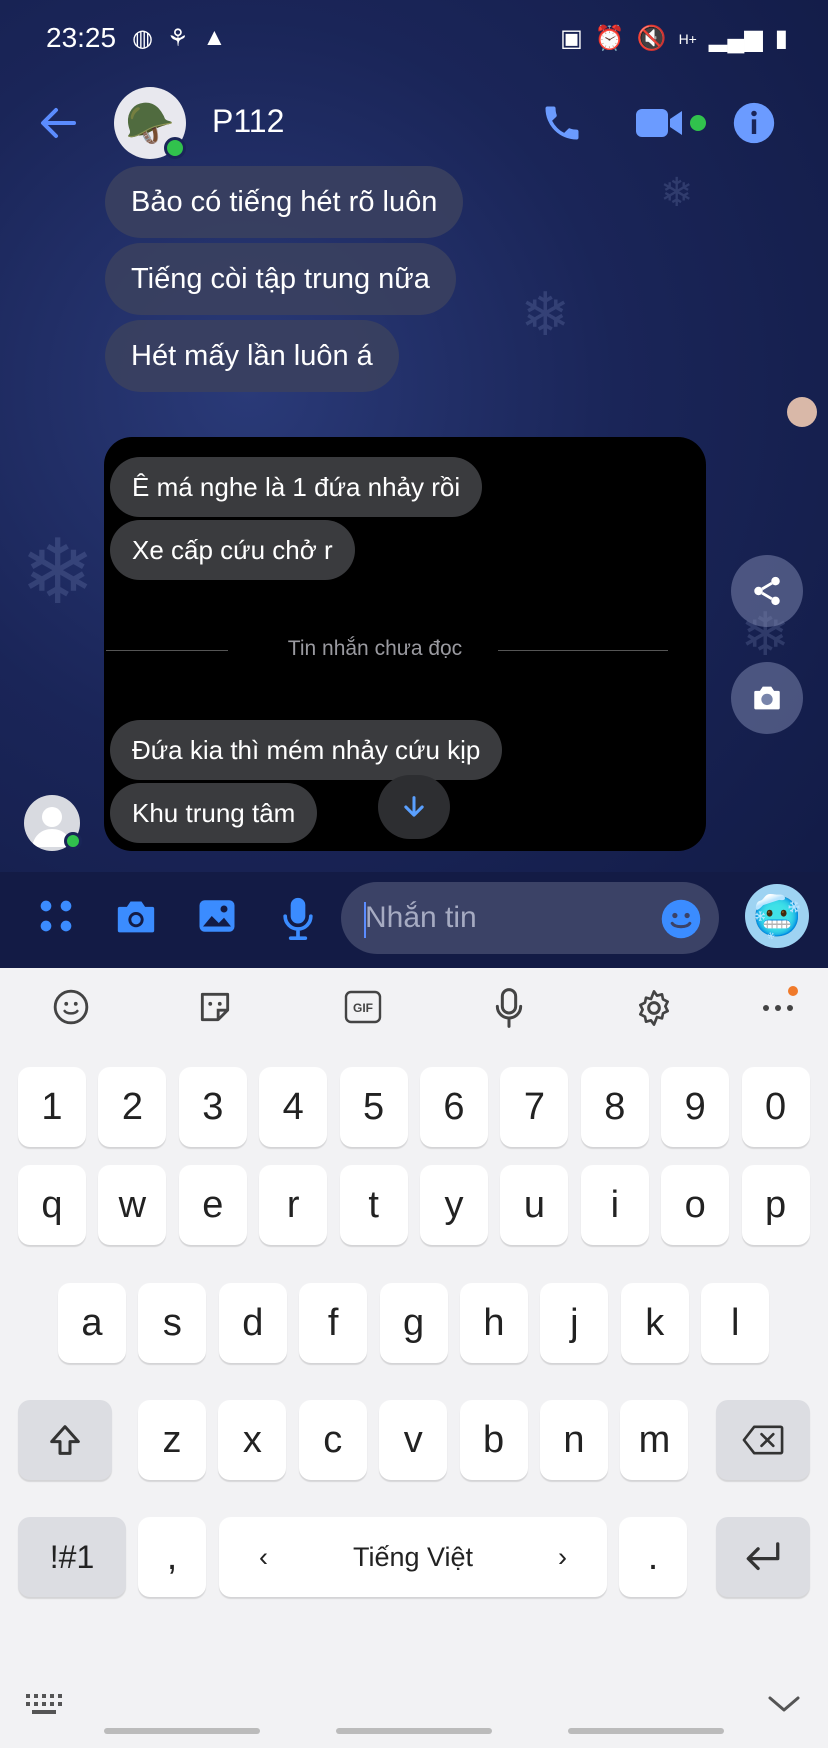  I want to click on language-next-chevron-icon: ›, so click(562, 1556).